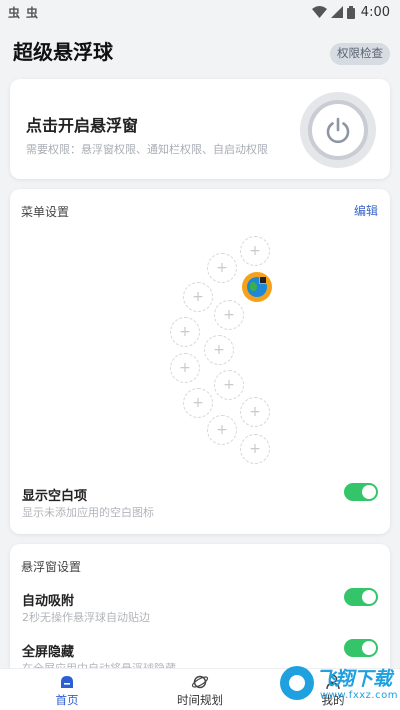 The width and height of the screenshot is (400, 710). I want to click on watermark-text: 飞翔下载, so click(354, 679).